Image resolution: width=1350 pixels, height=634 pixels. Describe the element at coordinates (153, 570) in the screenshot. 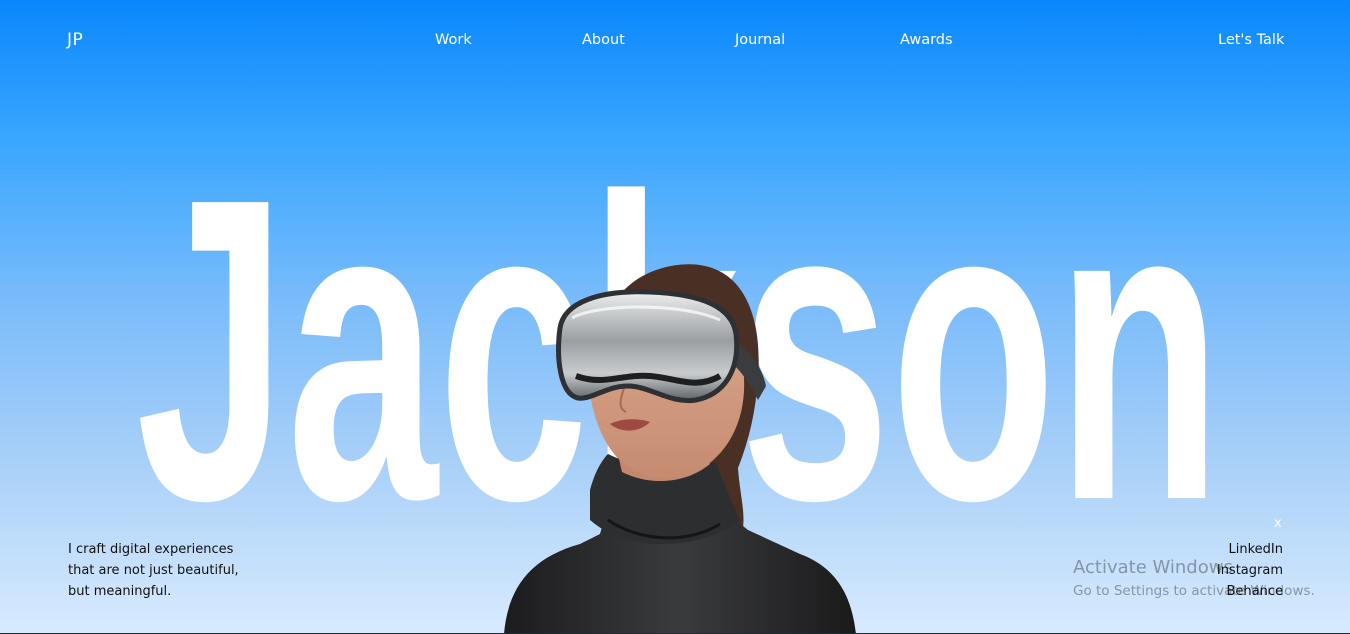

I see `tagline-line: that are not just beautiful,` at that location.